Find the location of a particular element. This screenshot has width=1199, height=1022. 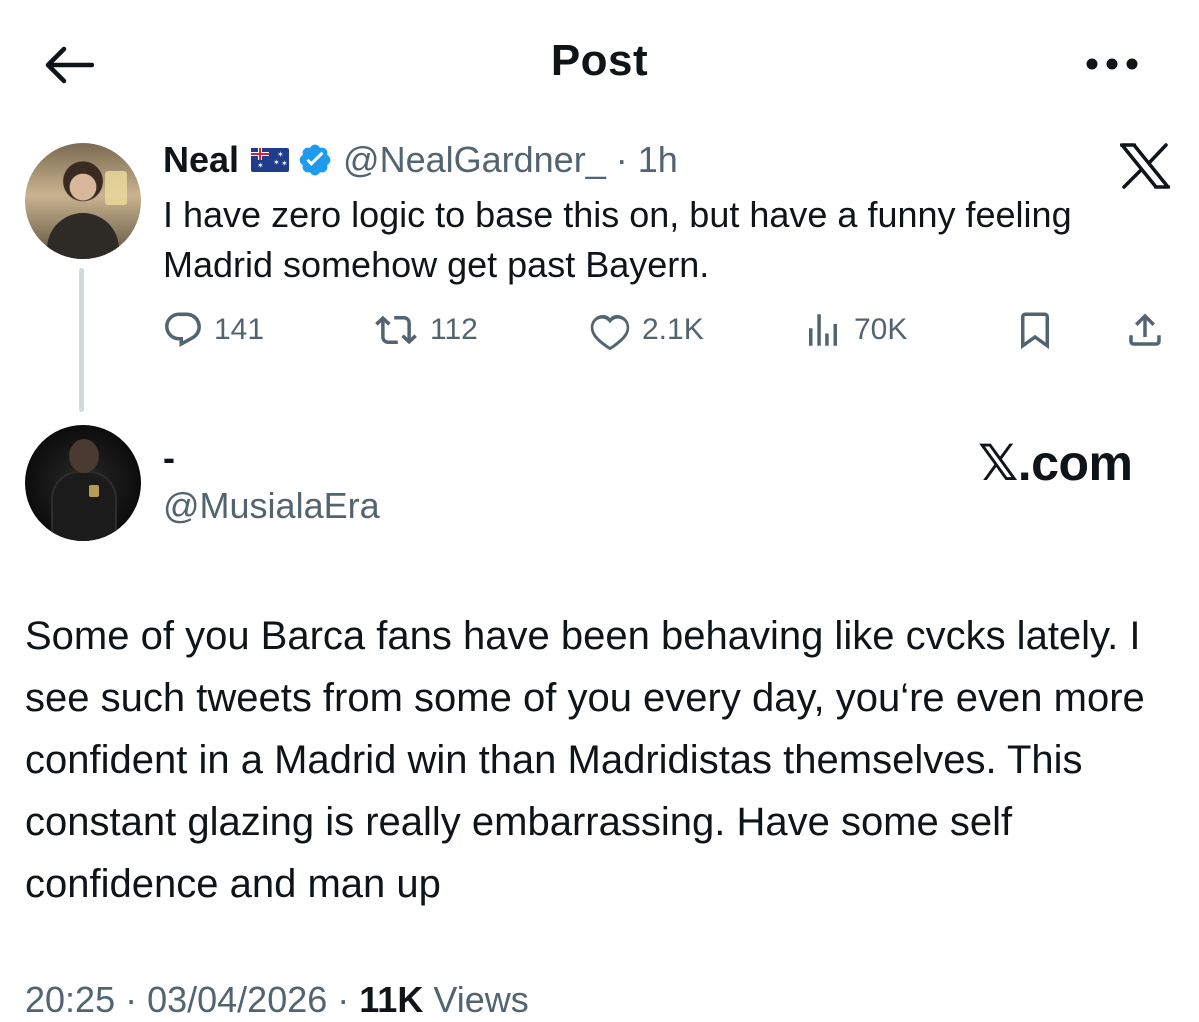

more-options-button is located at coordinates (1112, 64).